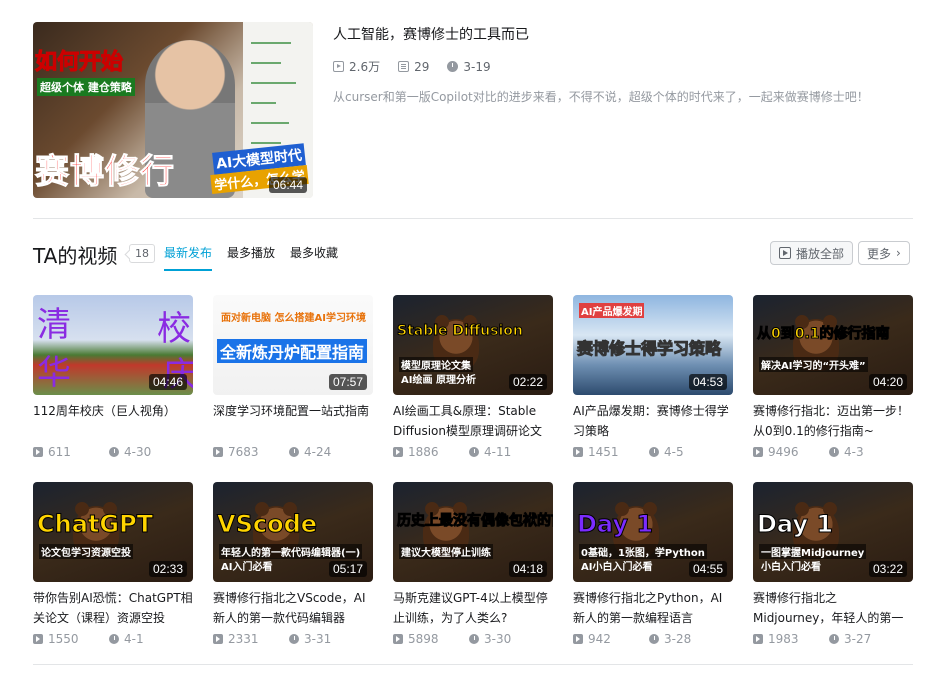 Image resolution: width=939 pixels, height=685 pixels. What do you see at coordinates (833, 421) in the screenshot?
I see `video-title: 赛博修行指北：迈出第一步！从0到0.1的修行指南~` at bounding box center [833, 421].